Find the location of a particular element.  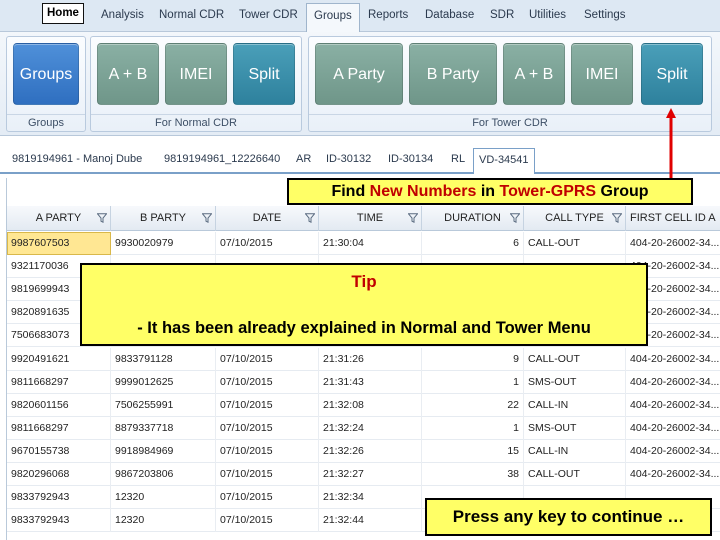

doc-tab: 9819194961 - Manoj Dube is located at coordinates (77, 159).